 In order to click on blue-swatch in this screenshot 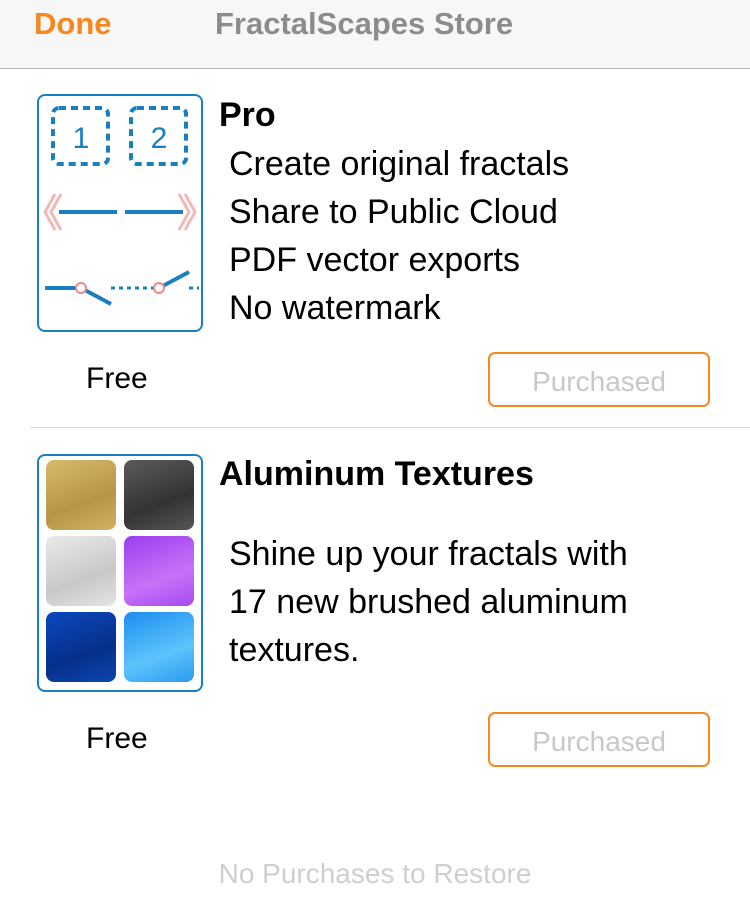, I will do `click(81, 647)`.